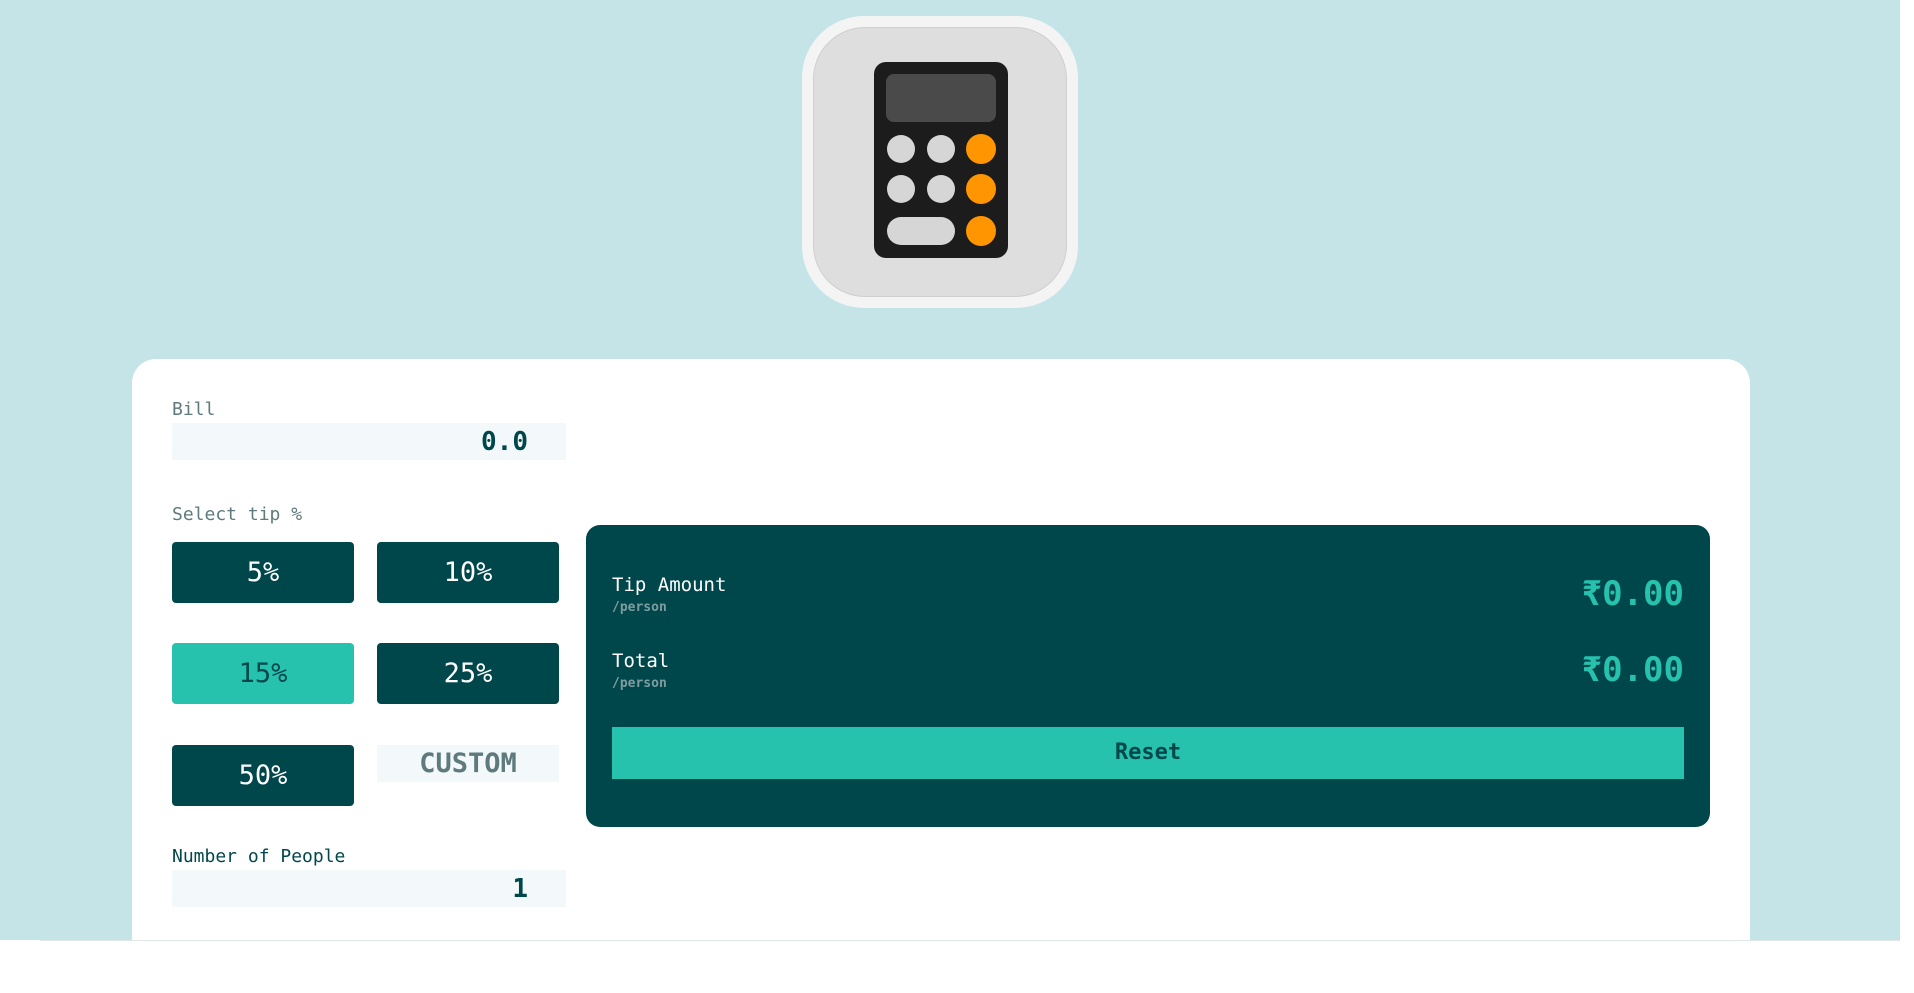 This screenshot has width=1914, height=993. What do you see at coordinates (237, 514) in the screenshot?
I see `select-tip-label: Select tip %` at bounding box center [237, 514].